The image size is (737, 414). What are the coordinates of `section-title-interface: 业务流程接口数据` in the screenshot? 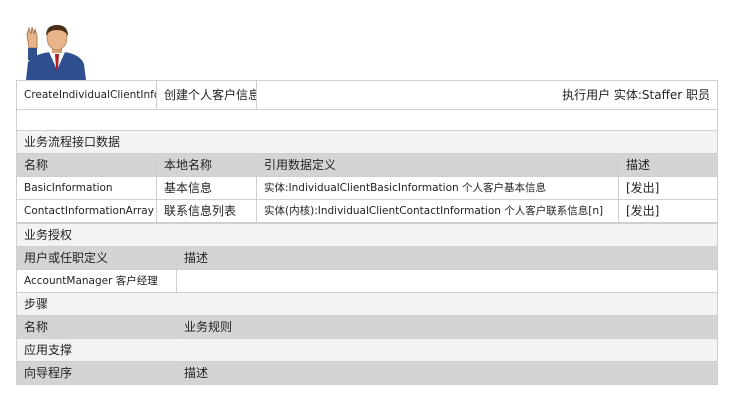 It's located at (367, 142).